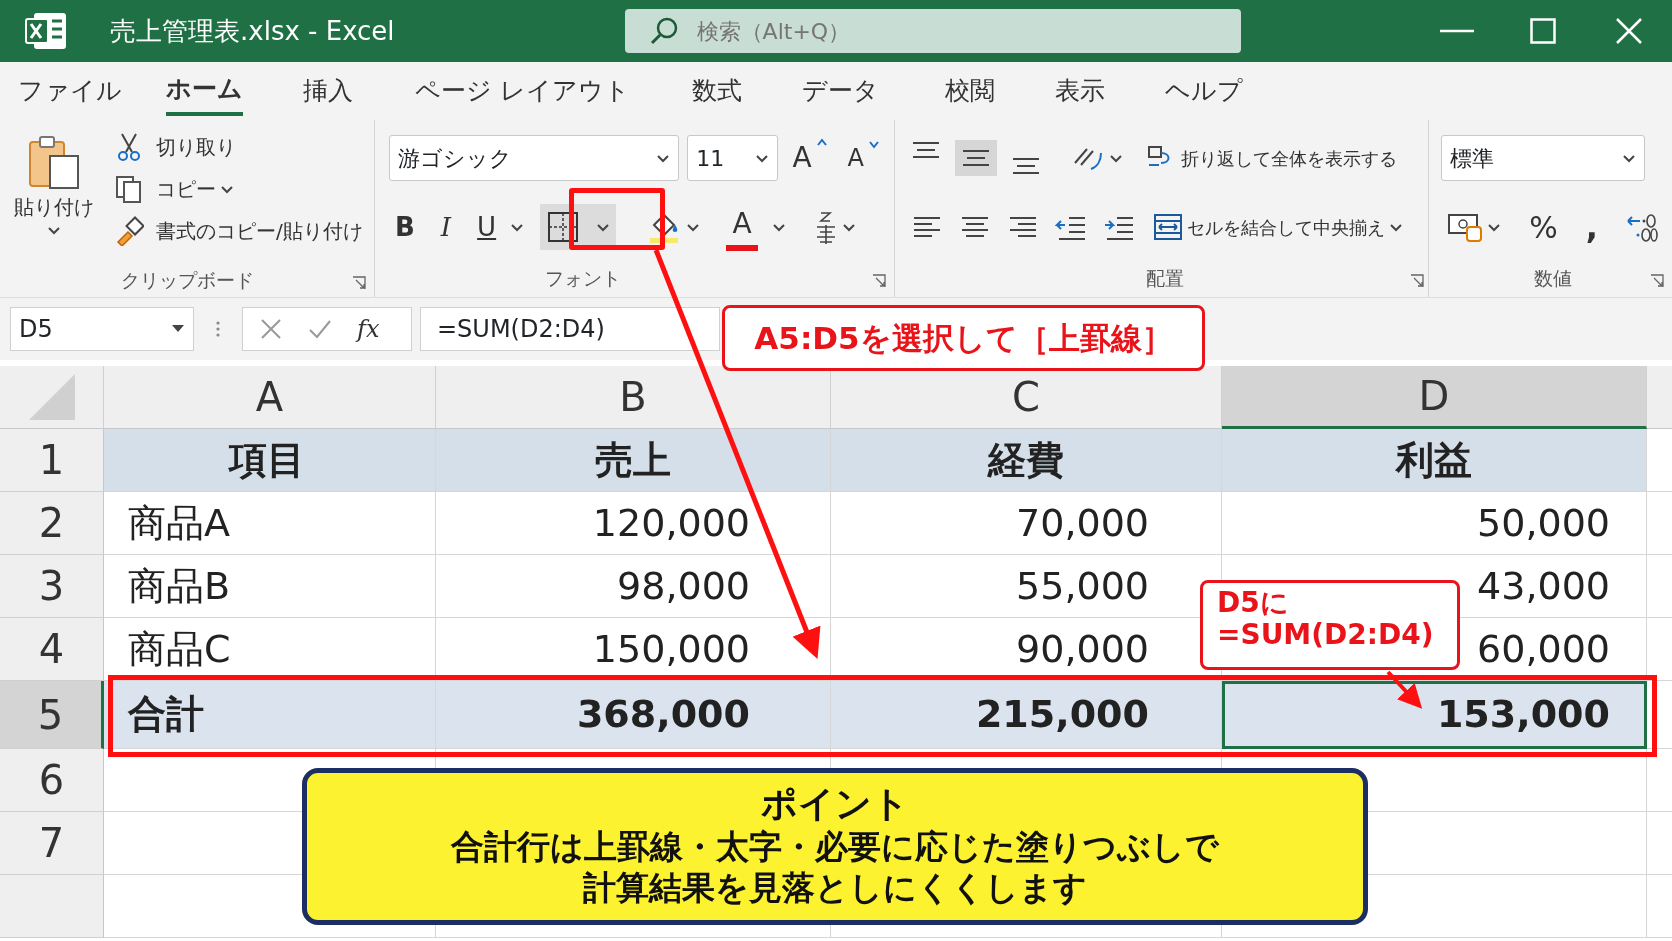 This screenshot has width=1672, height=941. I want to click on copy-icon, so click(129, 189).